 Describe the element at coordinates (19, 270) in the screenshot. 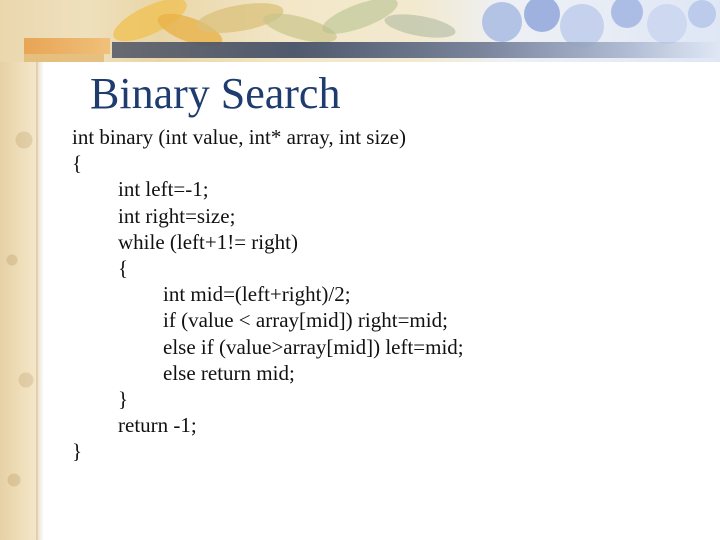

I see `parchment-margin` at that location.